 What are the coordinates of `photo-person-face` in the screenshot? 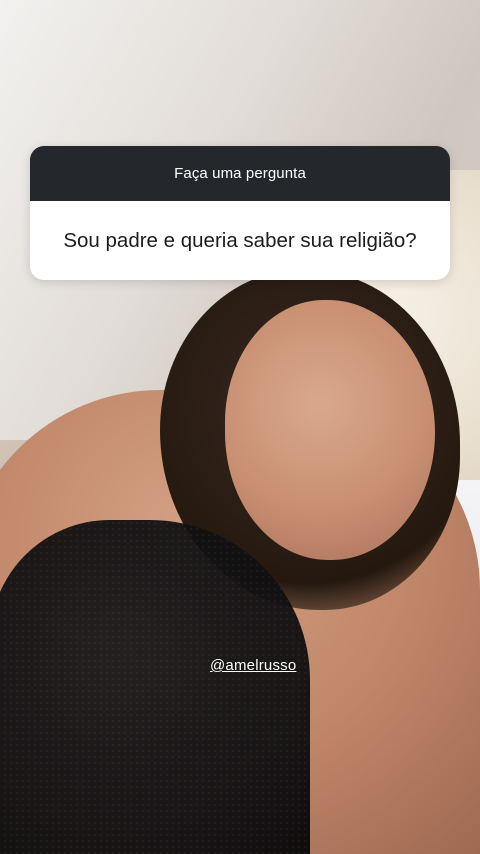 It's located at (330, 430).